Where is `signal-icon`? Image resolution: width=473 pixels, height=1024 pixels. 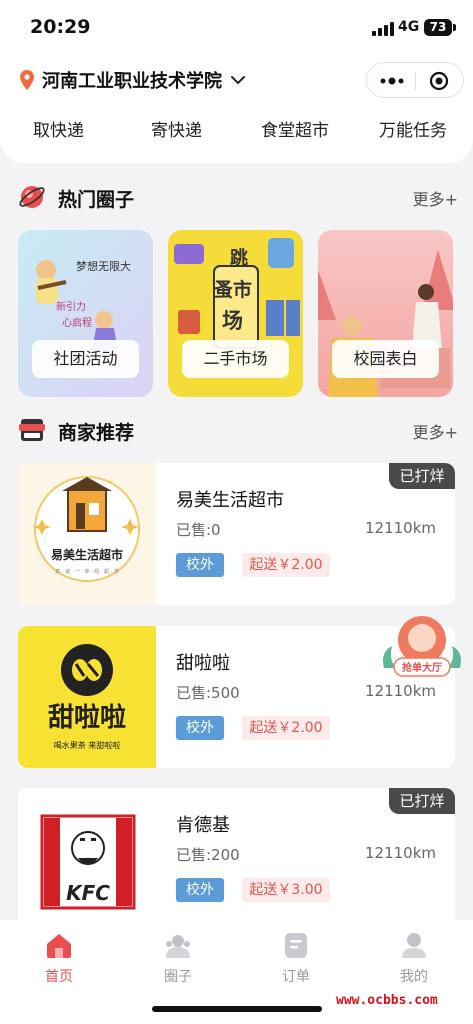 signal-icon is located at coordinates (383, 29).